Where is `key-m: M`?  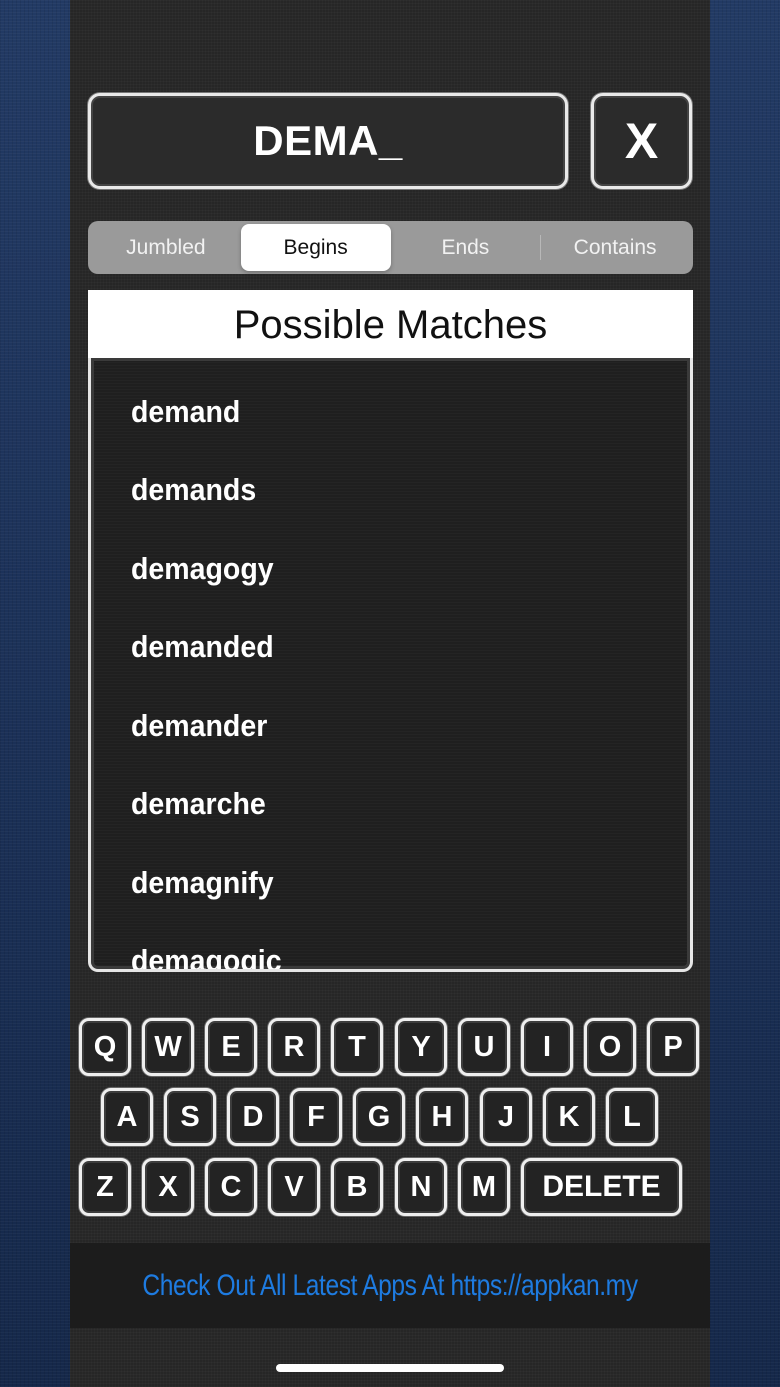 key-m: M is located at coordinates (484, 1187).